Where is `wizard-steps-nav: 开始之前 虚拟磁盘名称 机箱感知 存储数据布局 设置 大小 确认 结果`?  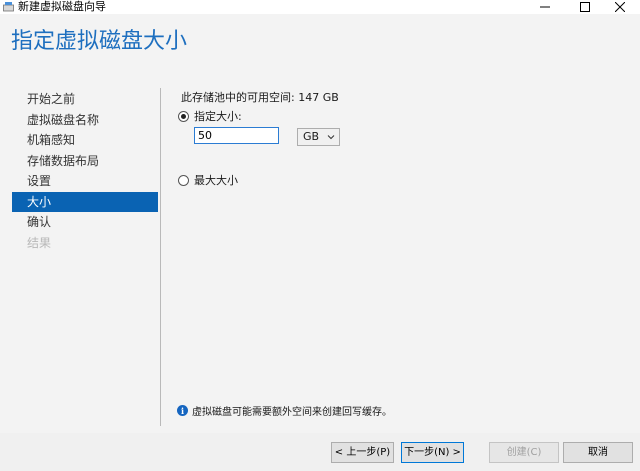 wizard-steps-nav: 开始之前 虚拟磁盘名称 机箱感知 存储数据布局 设置 大小 确认 结果 is located at coordinates (85, 171).